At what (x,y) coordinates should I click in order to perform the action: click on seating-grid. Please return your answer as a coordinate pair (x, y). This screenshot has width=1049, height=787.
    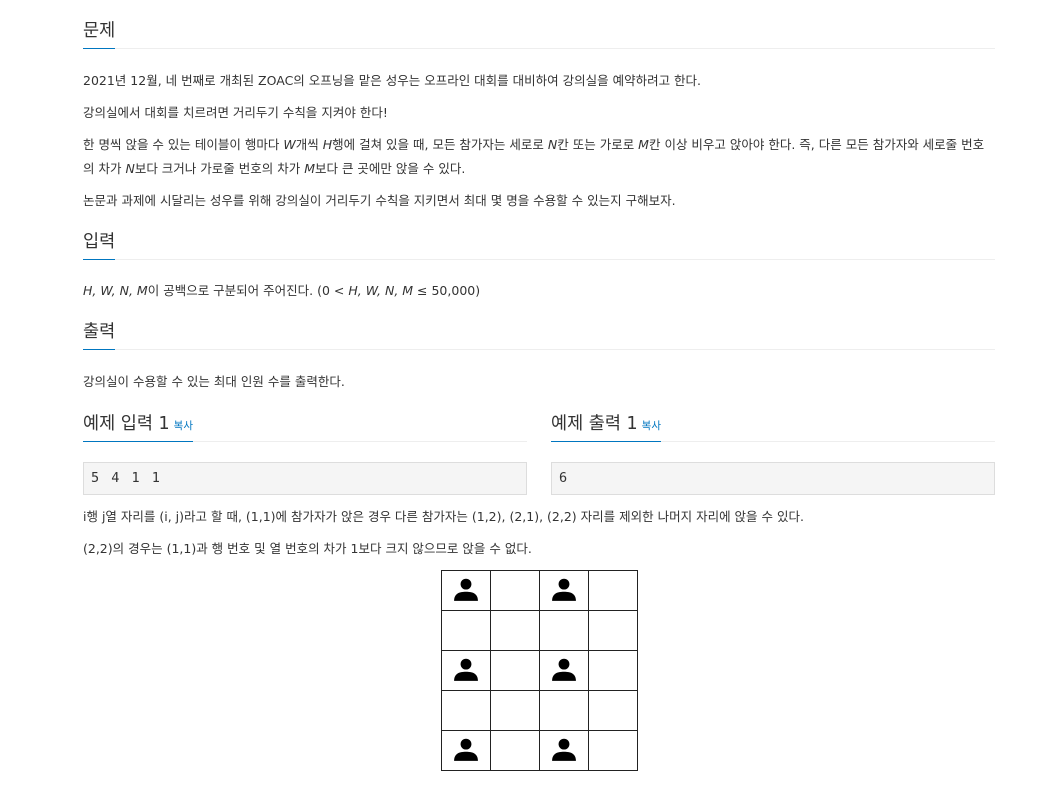
    Looking at the image, I should click on (539, 670).